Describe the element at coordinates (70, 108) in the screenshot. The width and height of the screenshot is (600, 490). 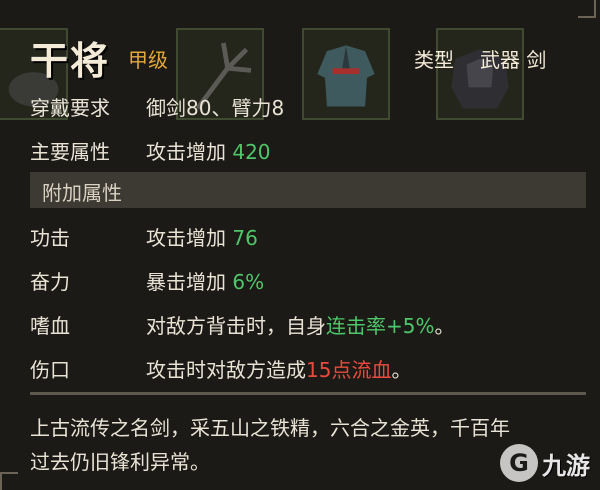
I see `requirement-label: 穿戴要求` at that location.